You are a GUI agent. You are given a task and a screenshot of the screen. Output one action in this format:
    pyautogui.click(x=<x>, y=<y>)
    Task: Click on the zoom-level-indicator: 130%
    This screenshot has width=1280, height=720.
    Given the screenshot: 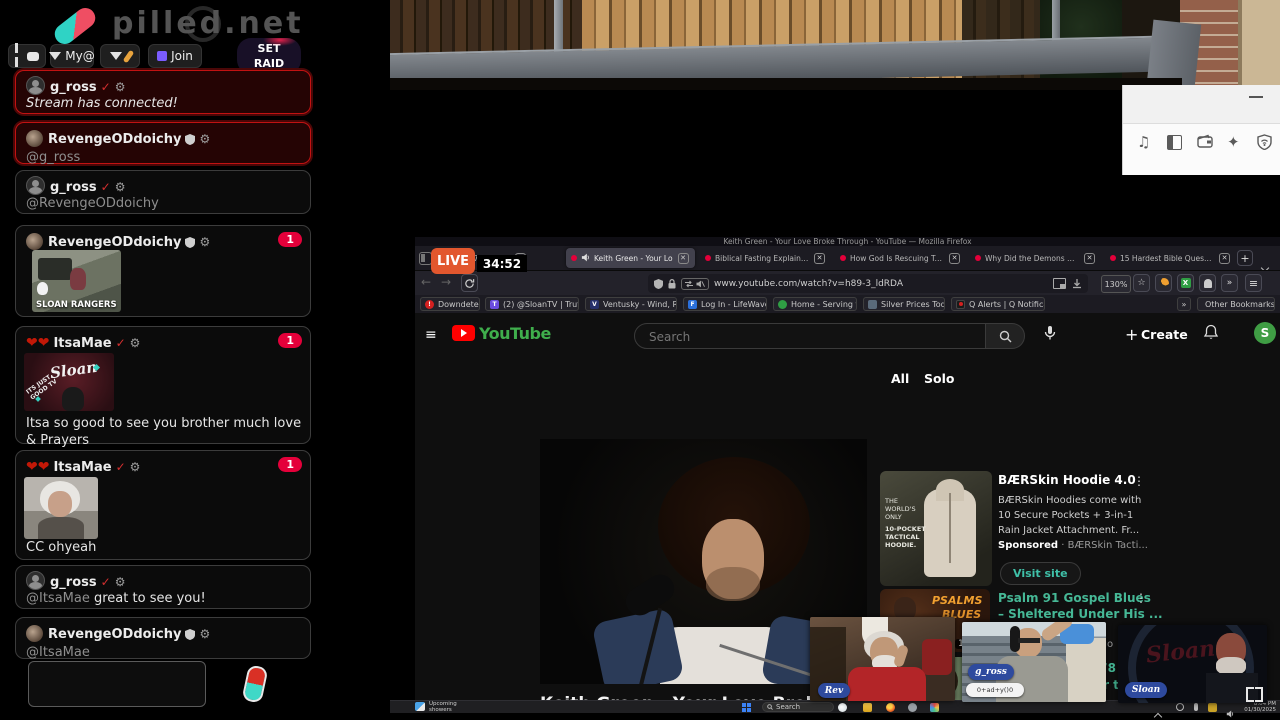 What is the action you would take?
    pyautogui.click(x=1116, y=284)
    